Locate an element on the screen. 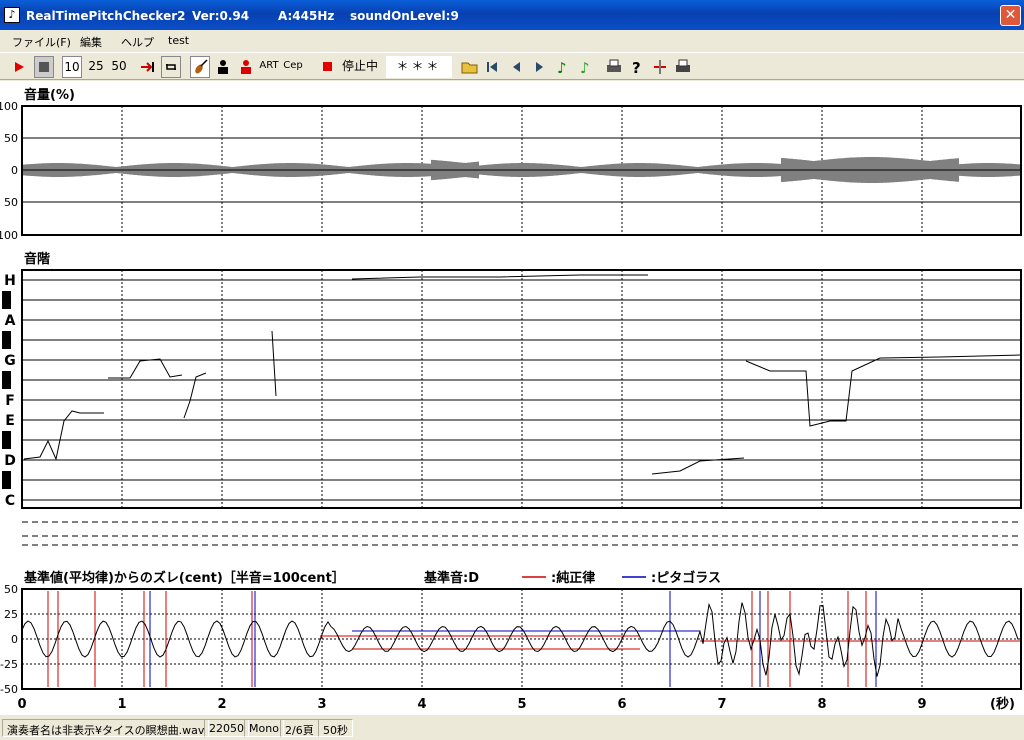  printer-icon is located at coordinates (683, 67).